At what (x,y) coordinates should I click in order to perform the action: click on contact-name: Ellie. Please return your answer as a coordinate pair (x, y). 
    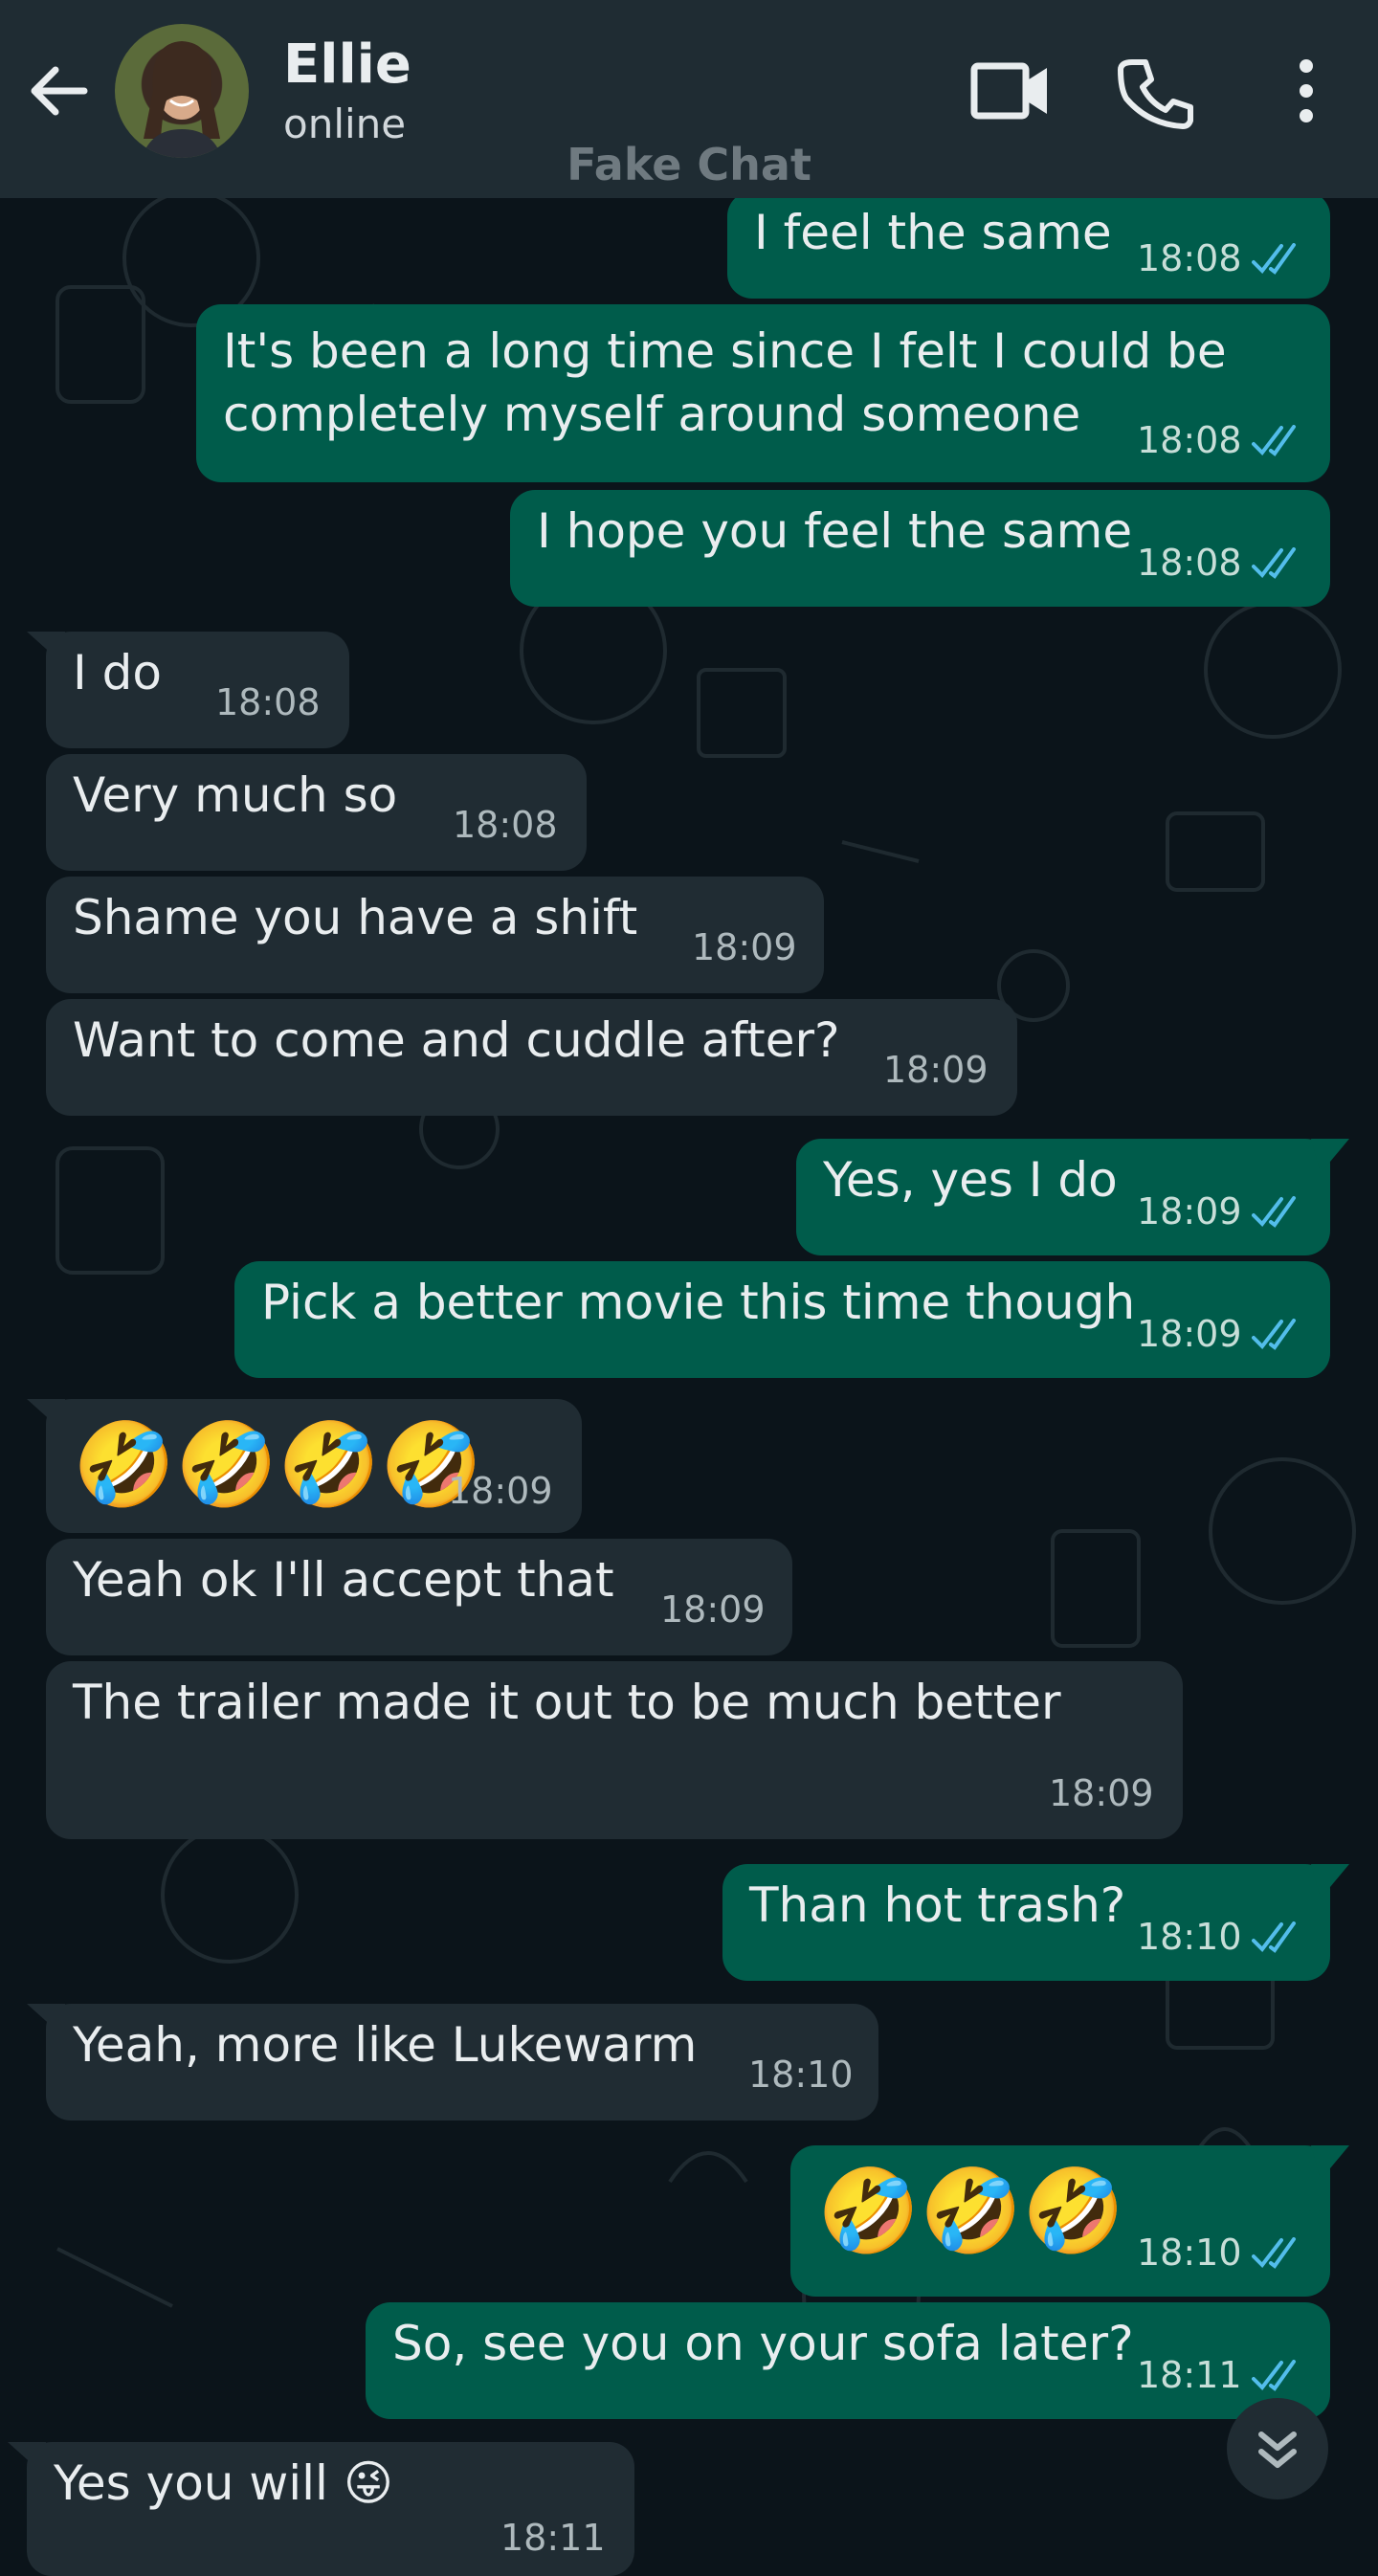
    Looking at the image, I should click on (347, 64).